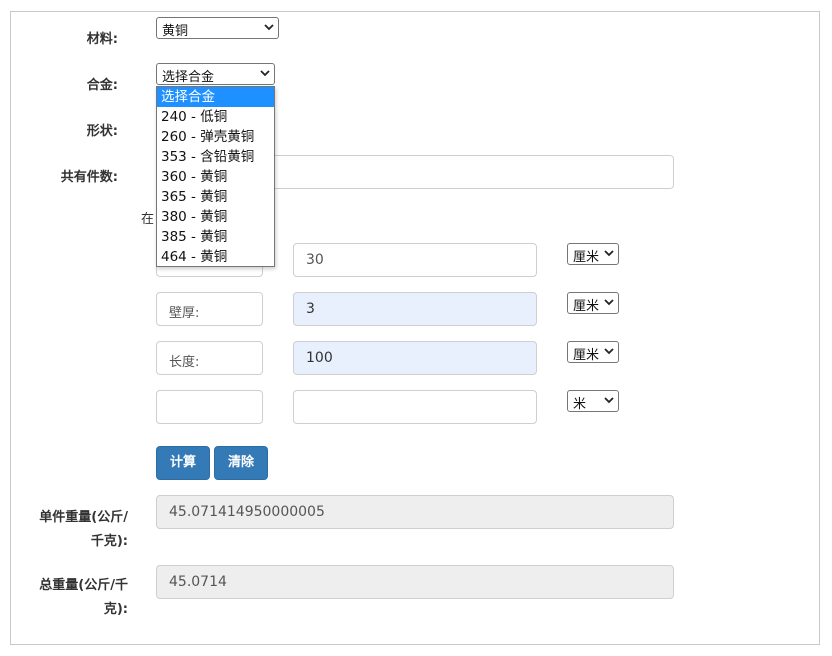 The width and height of the screenshot is (832, 656). Describe the element at coordinates (215, 257) in the screenshot. I see `alloy-option: 464 - 黄铜` at that location.